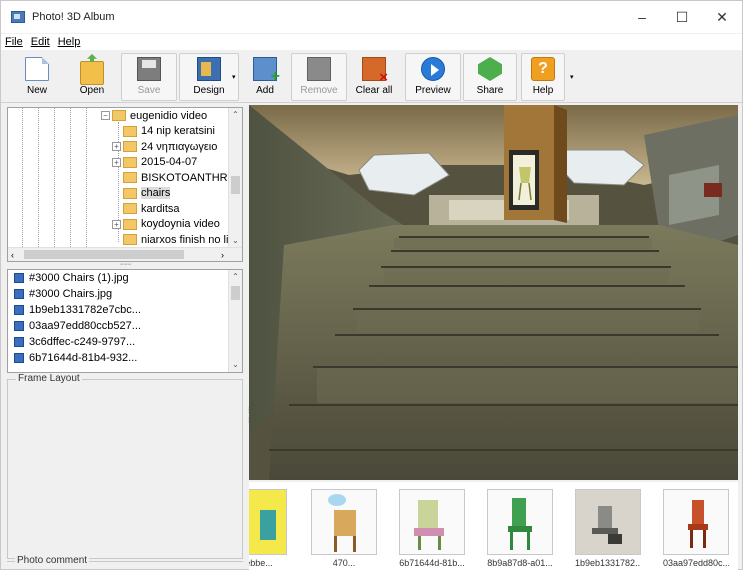 The image size is (743, 570). Describe the element at coordinates (119, 116) in the screenshot. I see `folder-open-icon` at that location.